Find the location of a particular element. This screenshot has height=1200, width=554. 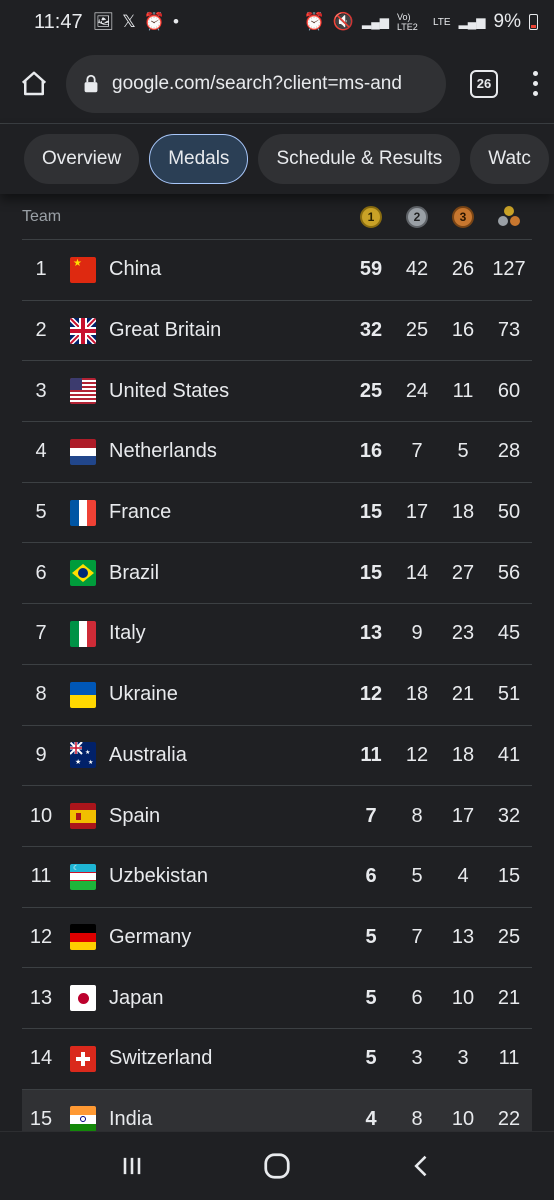

browser-toolbar: google.com/search?client=ms-and 26 is located at coordinates (277, 84).